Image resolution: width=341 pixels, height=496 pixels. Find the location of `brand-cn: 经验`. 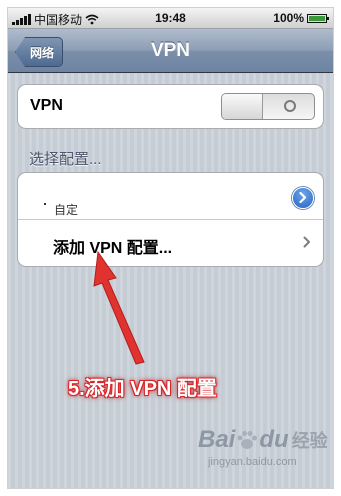

brand-cn: 经验 is located at coordinates (309, 441).